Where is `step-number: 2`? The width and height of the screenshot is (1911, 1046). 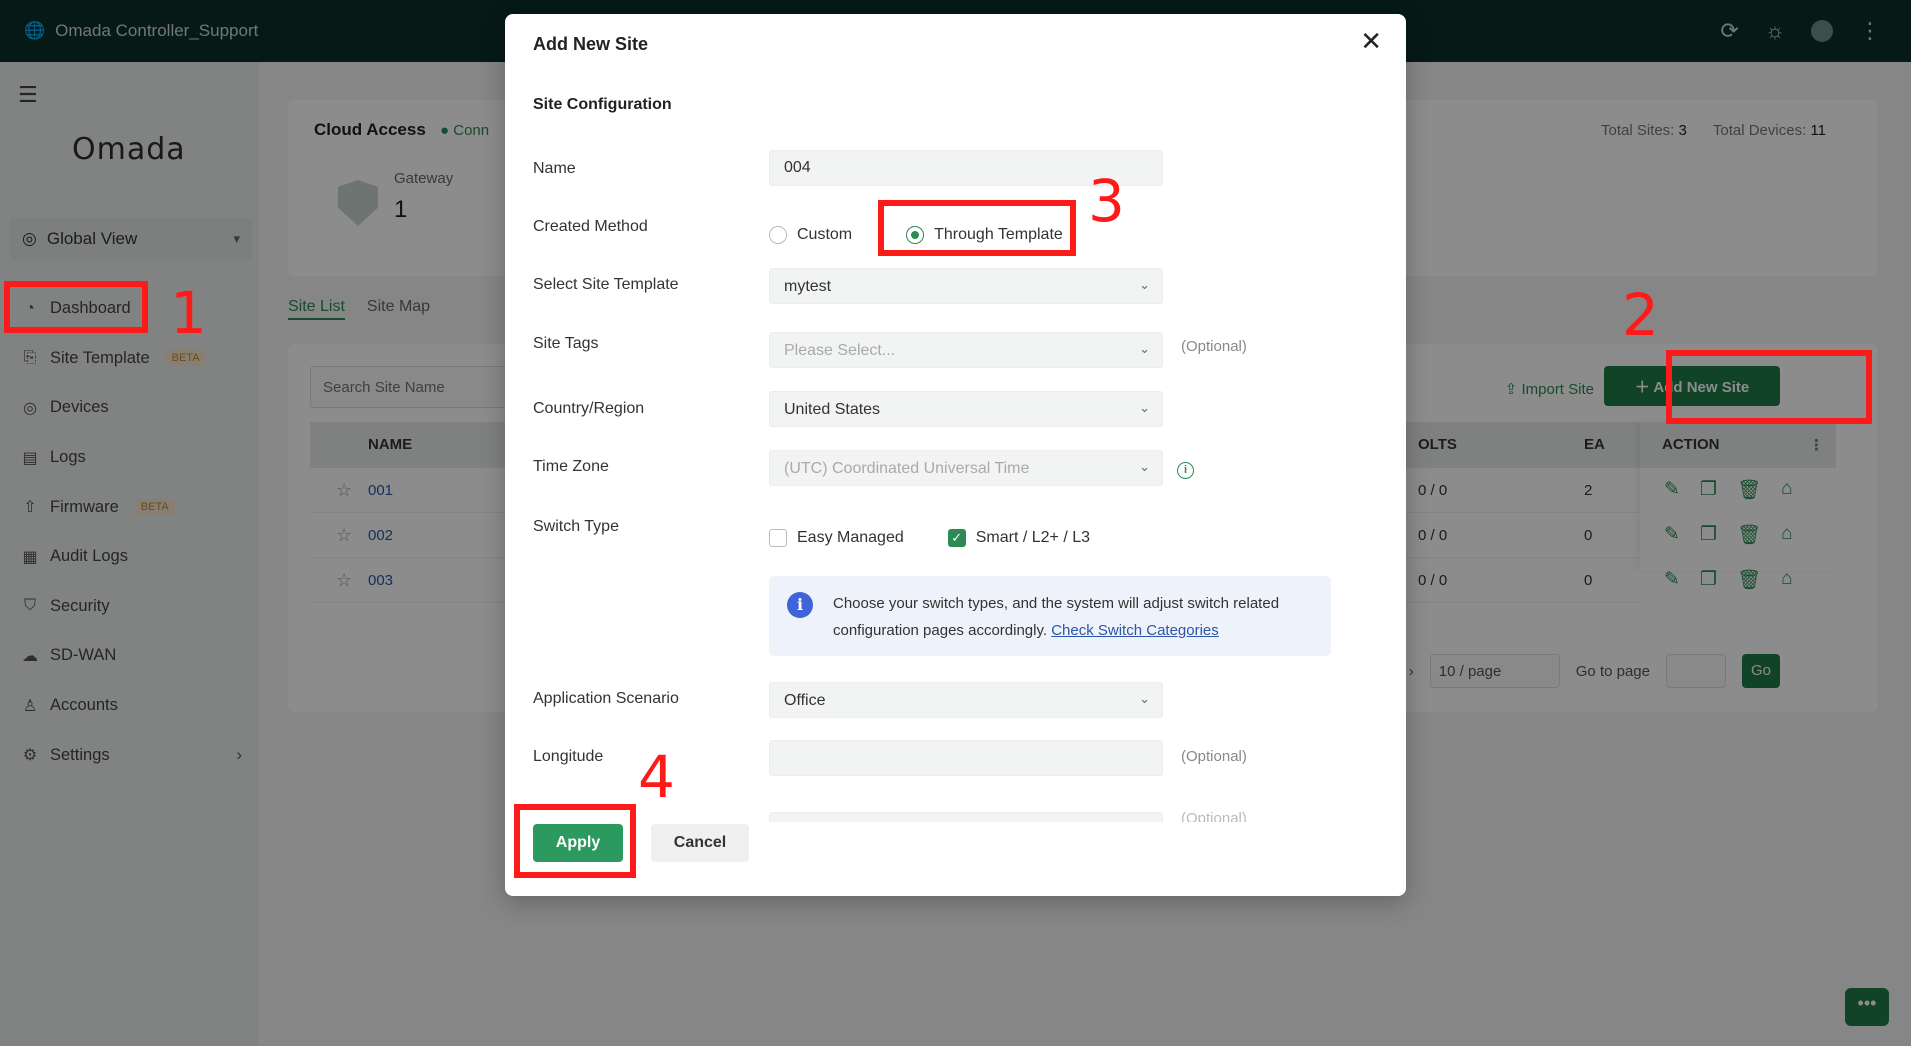
step-number: 2 is located at coordinates (1640, 315).